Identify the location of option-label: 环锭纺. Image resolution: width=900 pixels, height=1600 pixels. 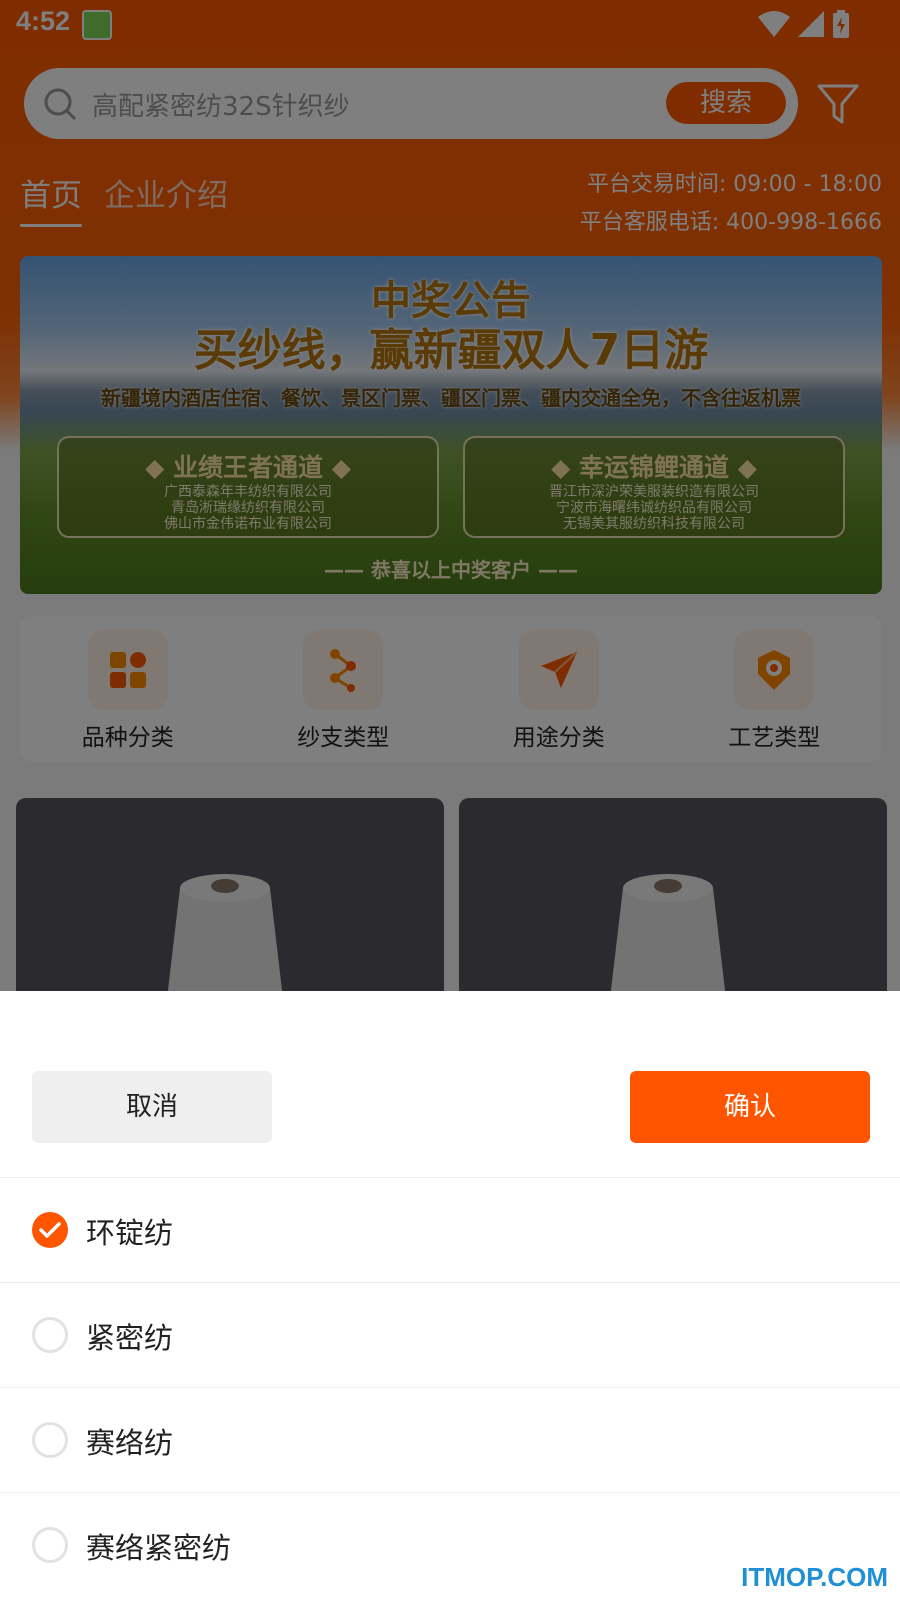
(130, 1233).